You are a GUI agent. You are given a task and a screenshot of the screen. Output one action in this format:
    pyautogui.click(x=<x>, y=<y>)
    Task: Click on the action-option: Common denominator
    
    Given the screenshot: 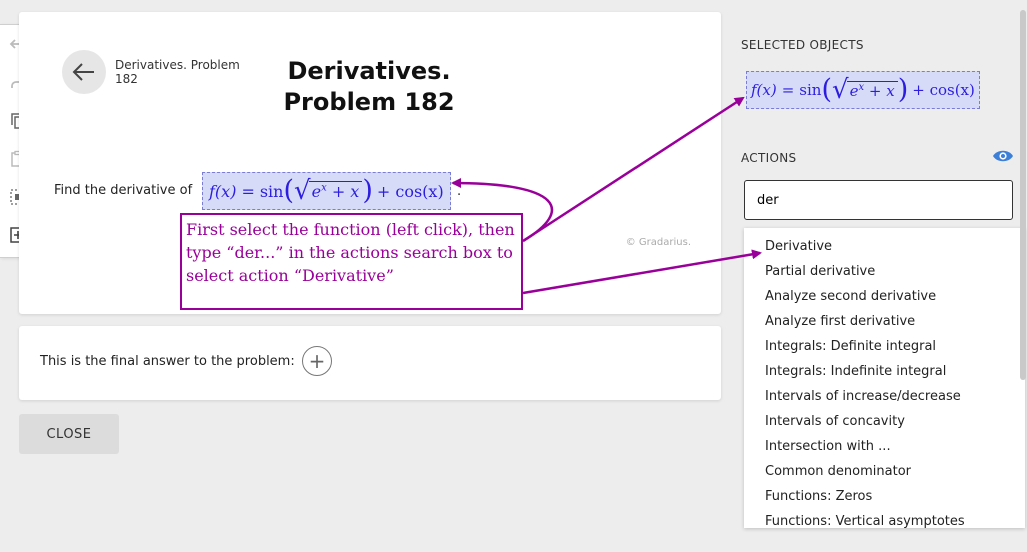 What is the action you would take?
    pyautogui.click(x=884, y=471)
    